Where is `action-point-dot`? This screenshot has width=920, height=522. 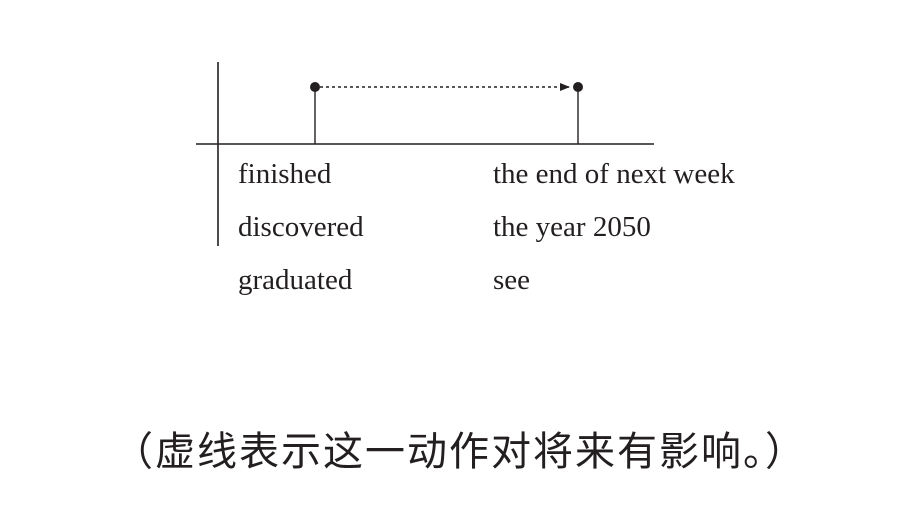
action-point-dot is located at coordinates (315, 87).